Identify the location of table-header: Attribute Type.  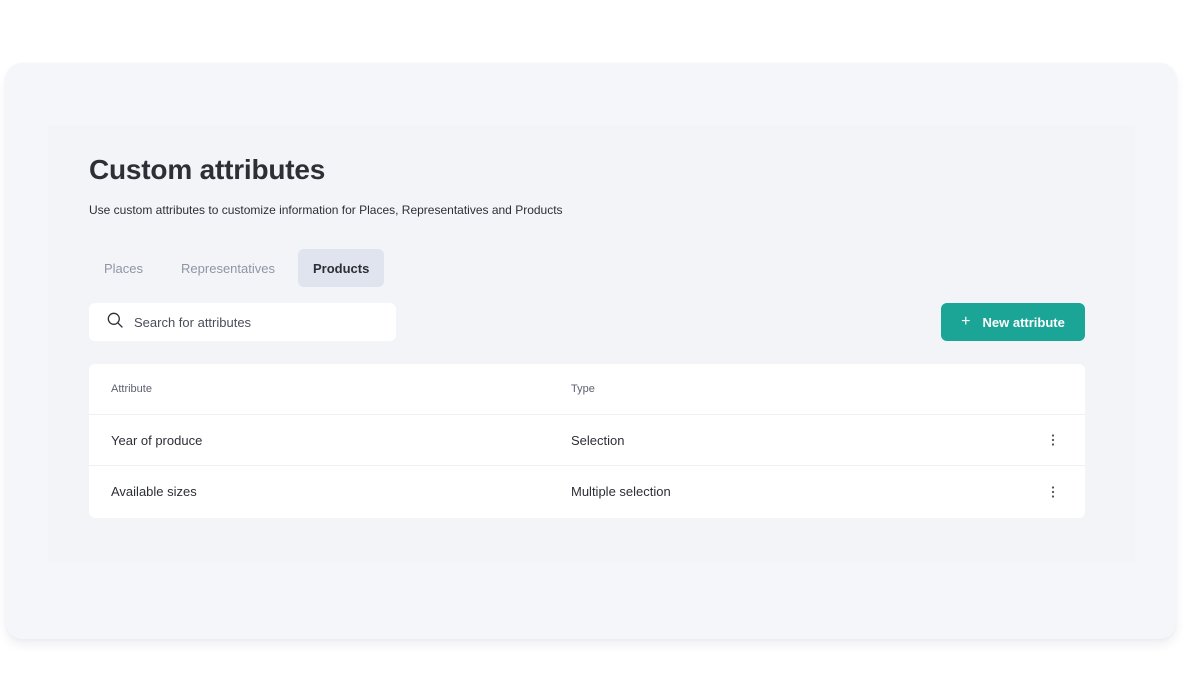
(587, 389).